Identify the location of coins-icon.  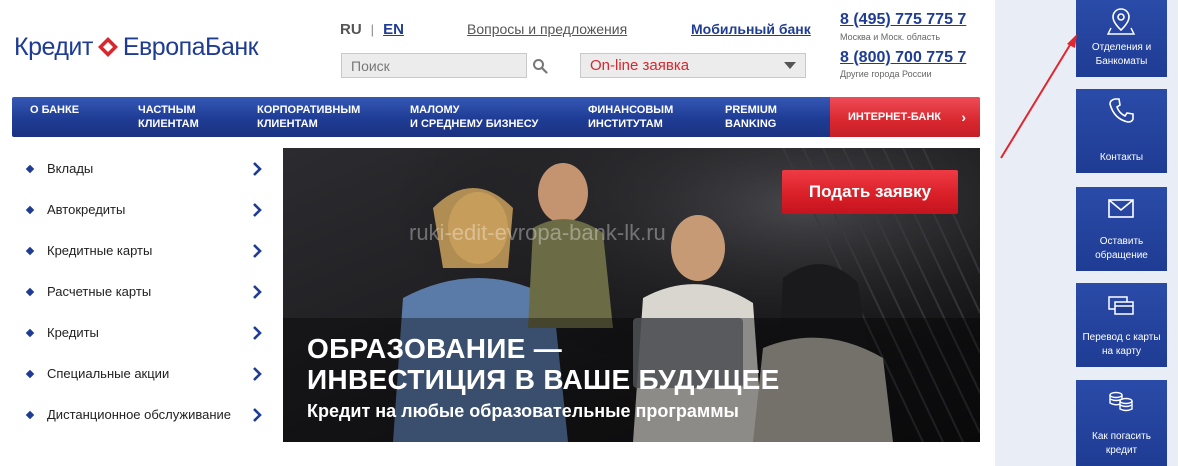
(1121, 401).